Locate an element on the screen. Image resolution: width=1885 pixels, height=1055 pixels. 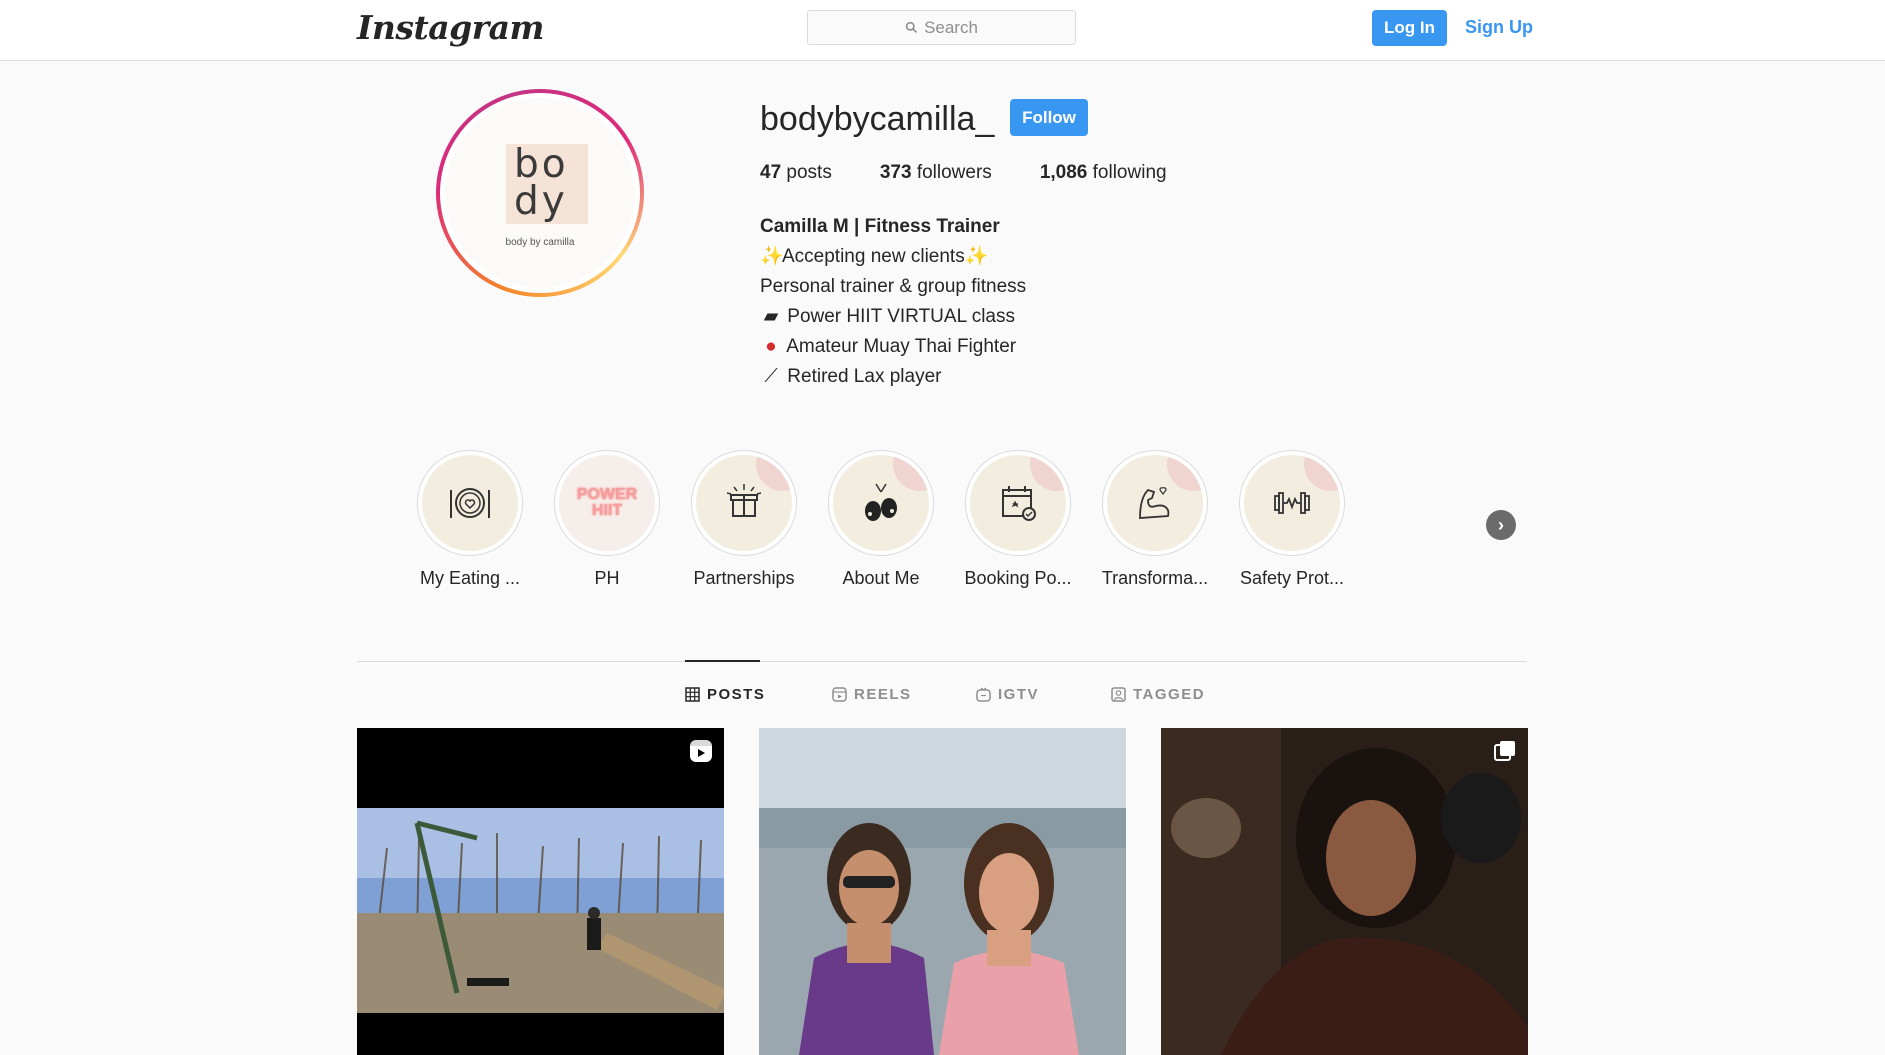
instagram-logo: Instagram is located at coordinates (450, 27).